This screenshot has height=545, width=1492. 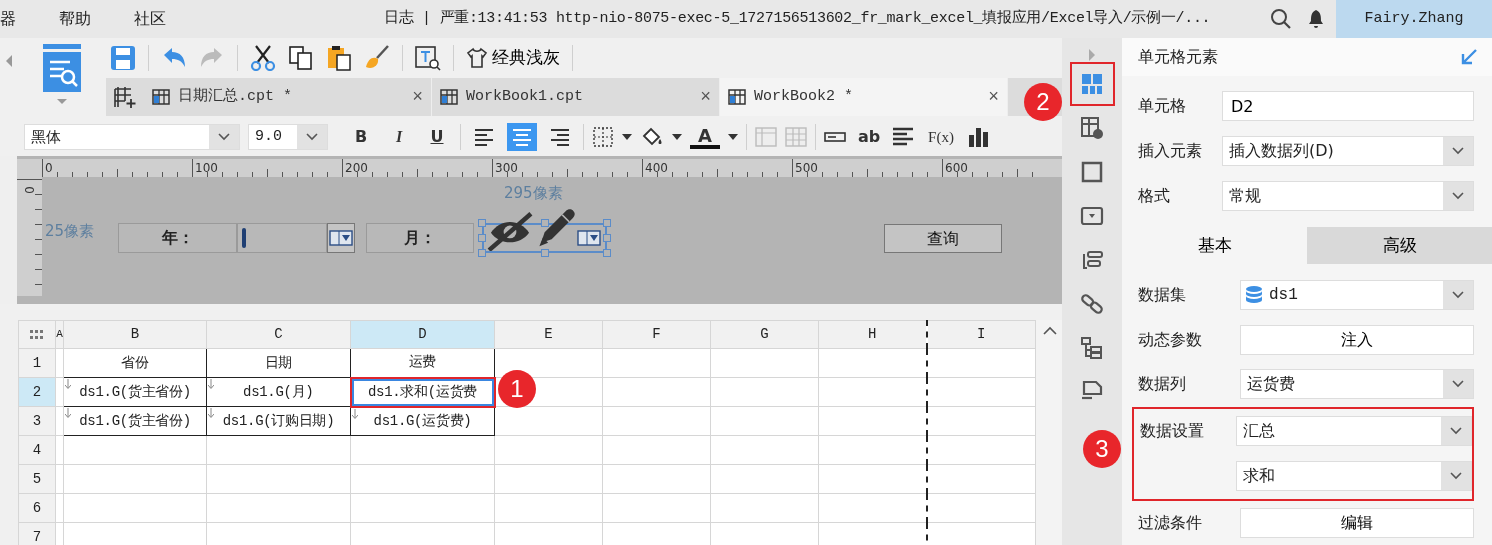 What do you see at coordinates (37, 508) in the screenshot?
I see `row-header: 6` at bounding box center [37, 508].